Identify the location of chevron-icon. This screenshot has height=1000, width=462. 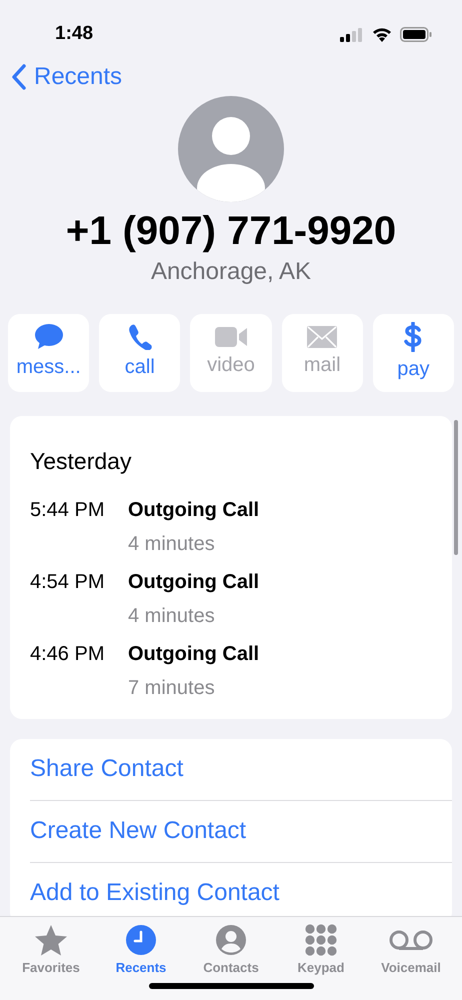
(19, 77).